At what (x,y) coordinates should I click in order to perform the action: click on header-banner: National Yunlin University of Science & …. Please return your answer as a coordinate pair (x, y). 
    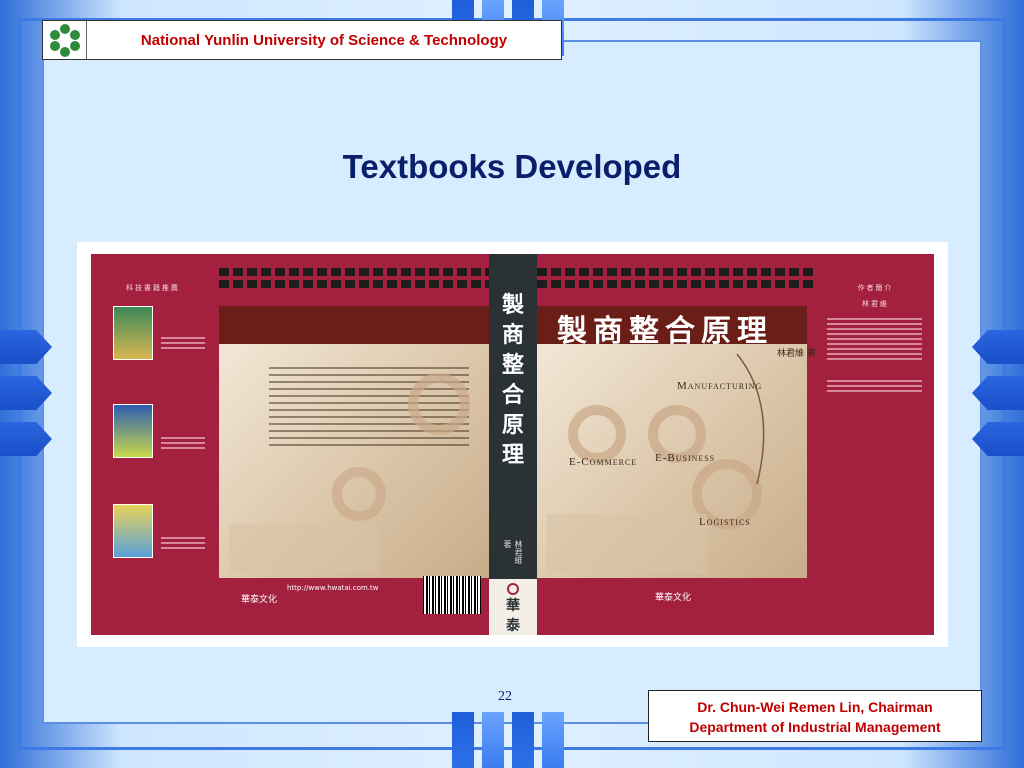
    Looking at the image, I should click on (302, 40).